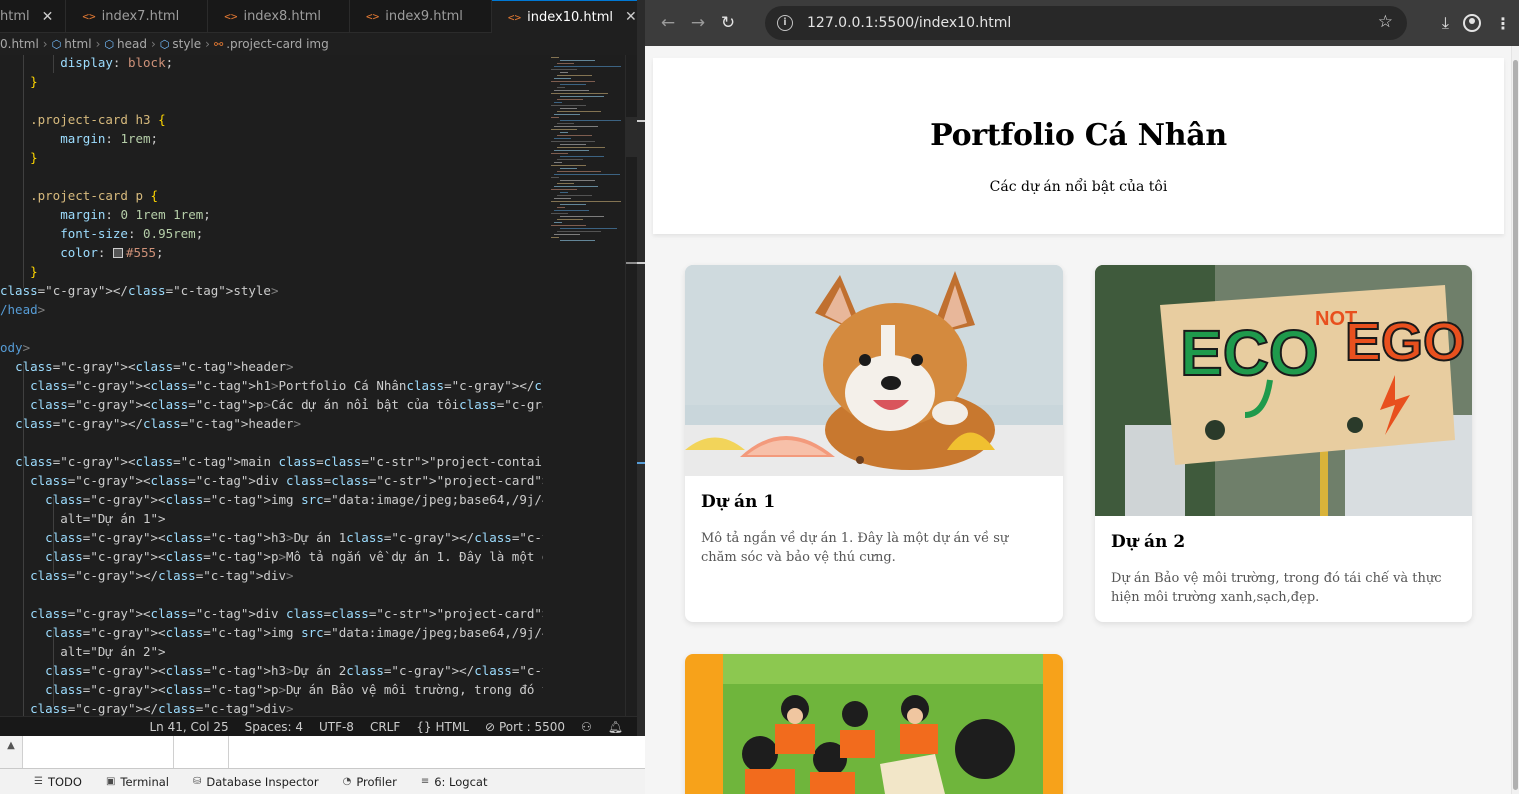 The width and height of the screenshot is (1519, 794). I want to click on tab-label: index10.html, so click(570, 17).